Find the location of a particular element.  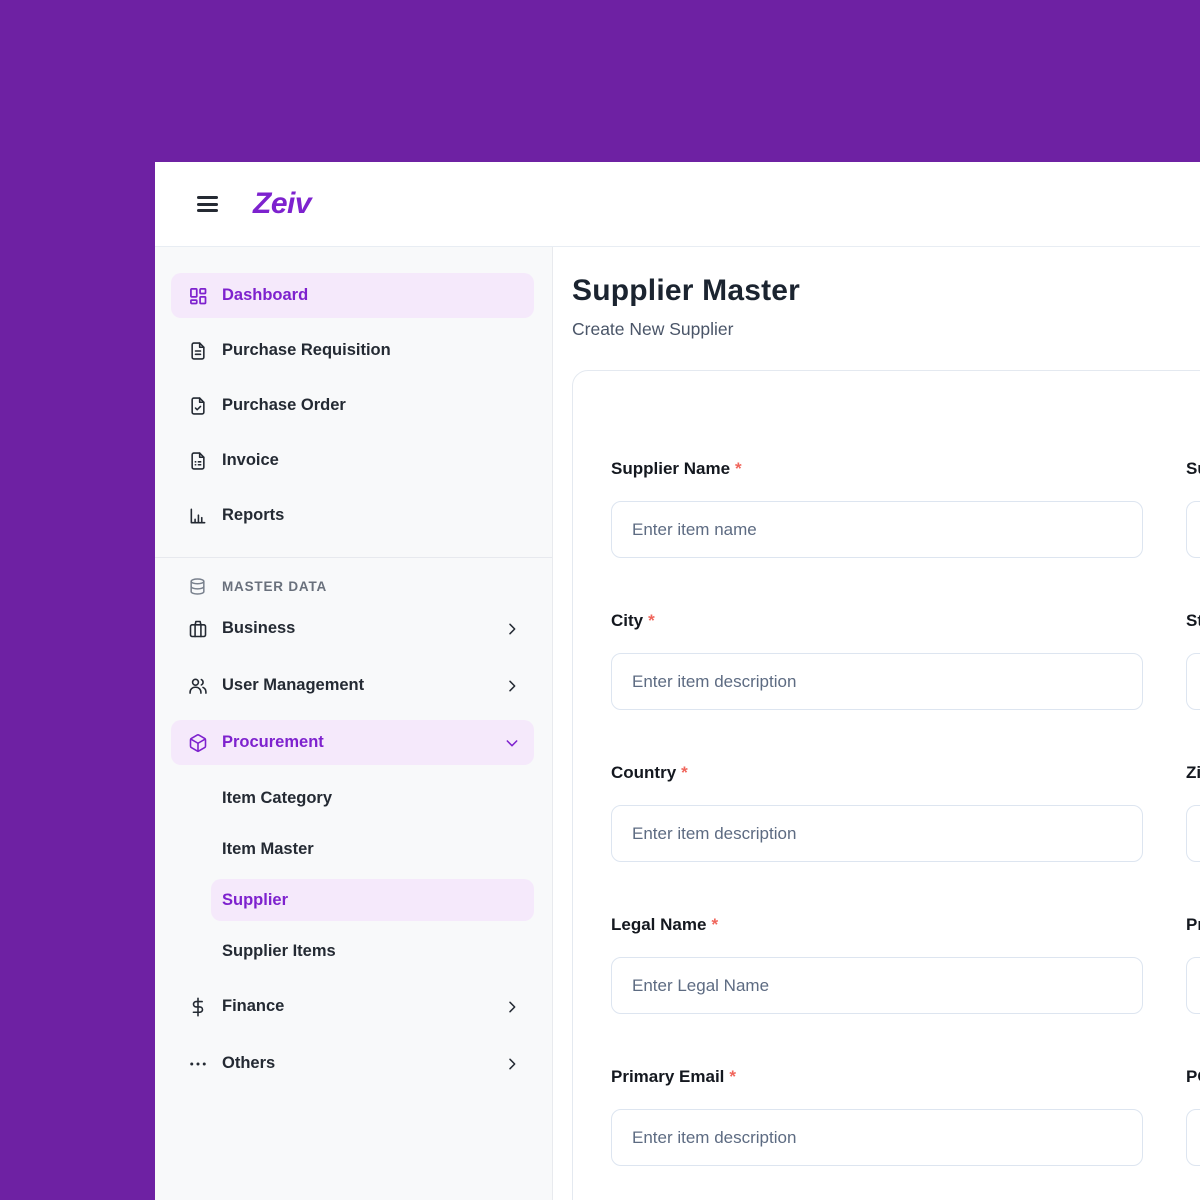

field-label: Country is located at coordinates (644, 772).